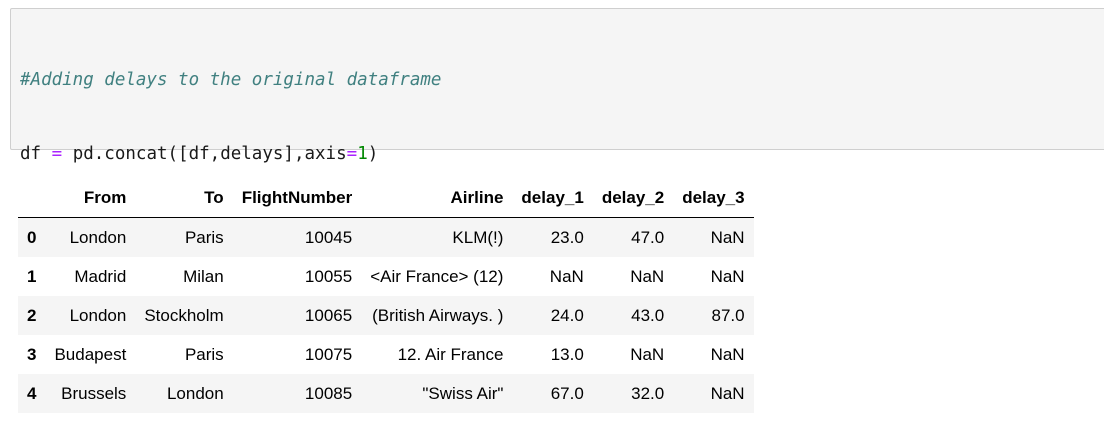 This screenshot has width=1104, height=438. I want to click on code-token: df, so click(36, 153).